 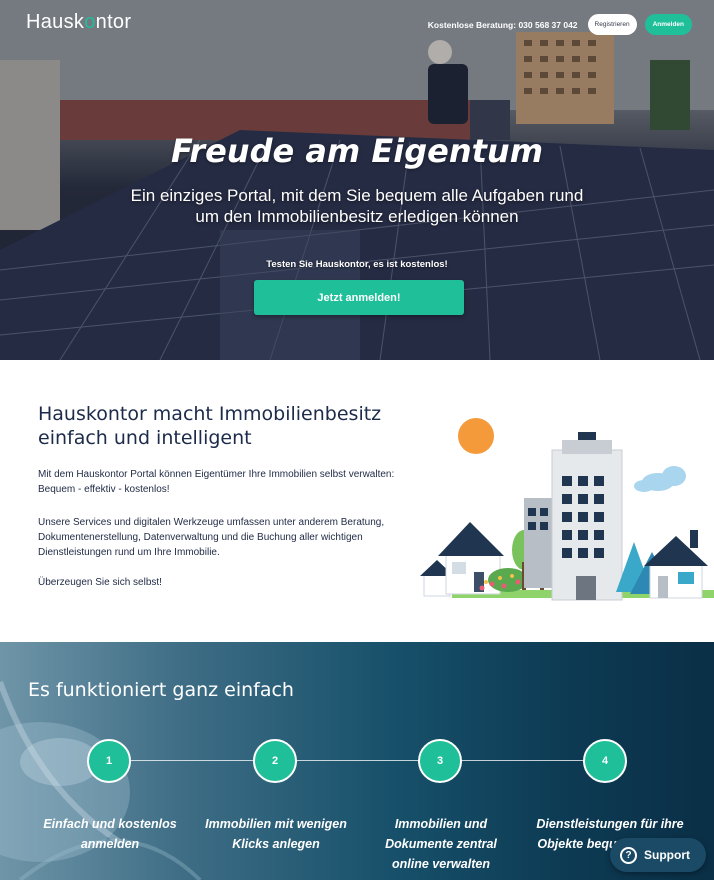 I want to click on hero-cta-text: Testen Sie Hauskontor, es ist kostenlos!, so click(x=357, y=264).